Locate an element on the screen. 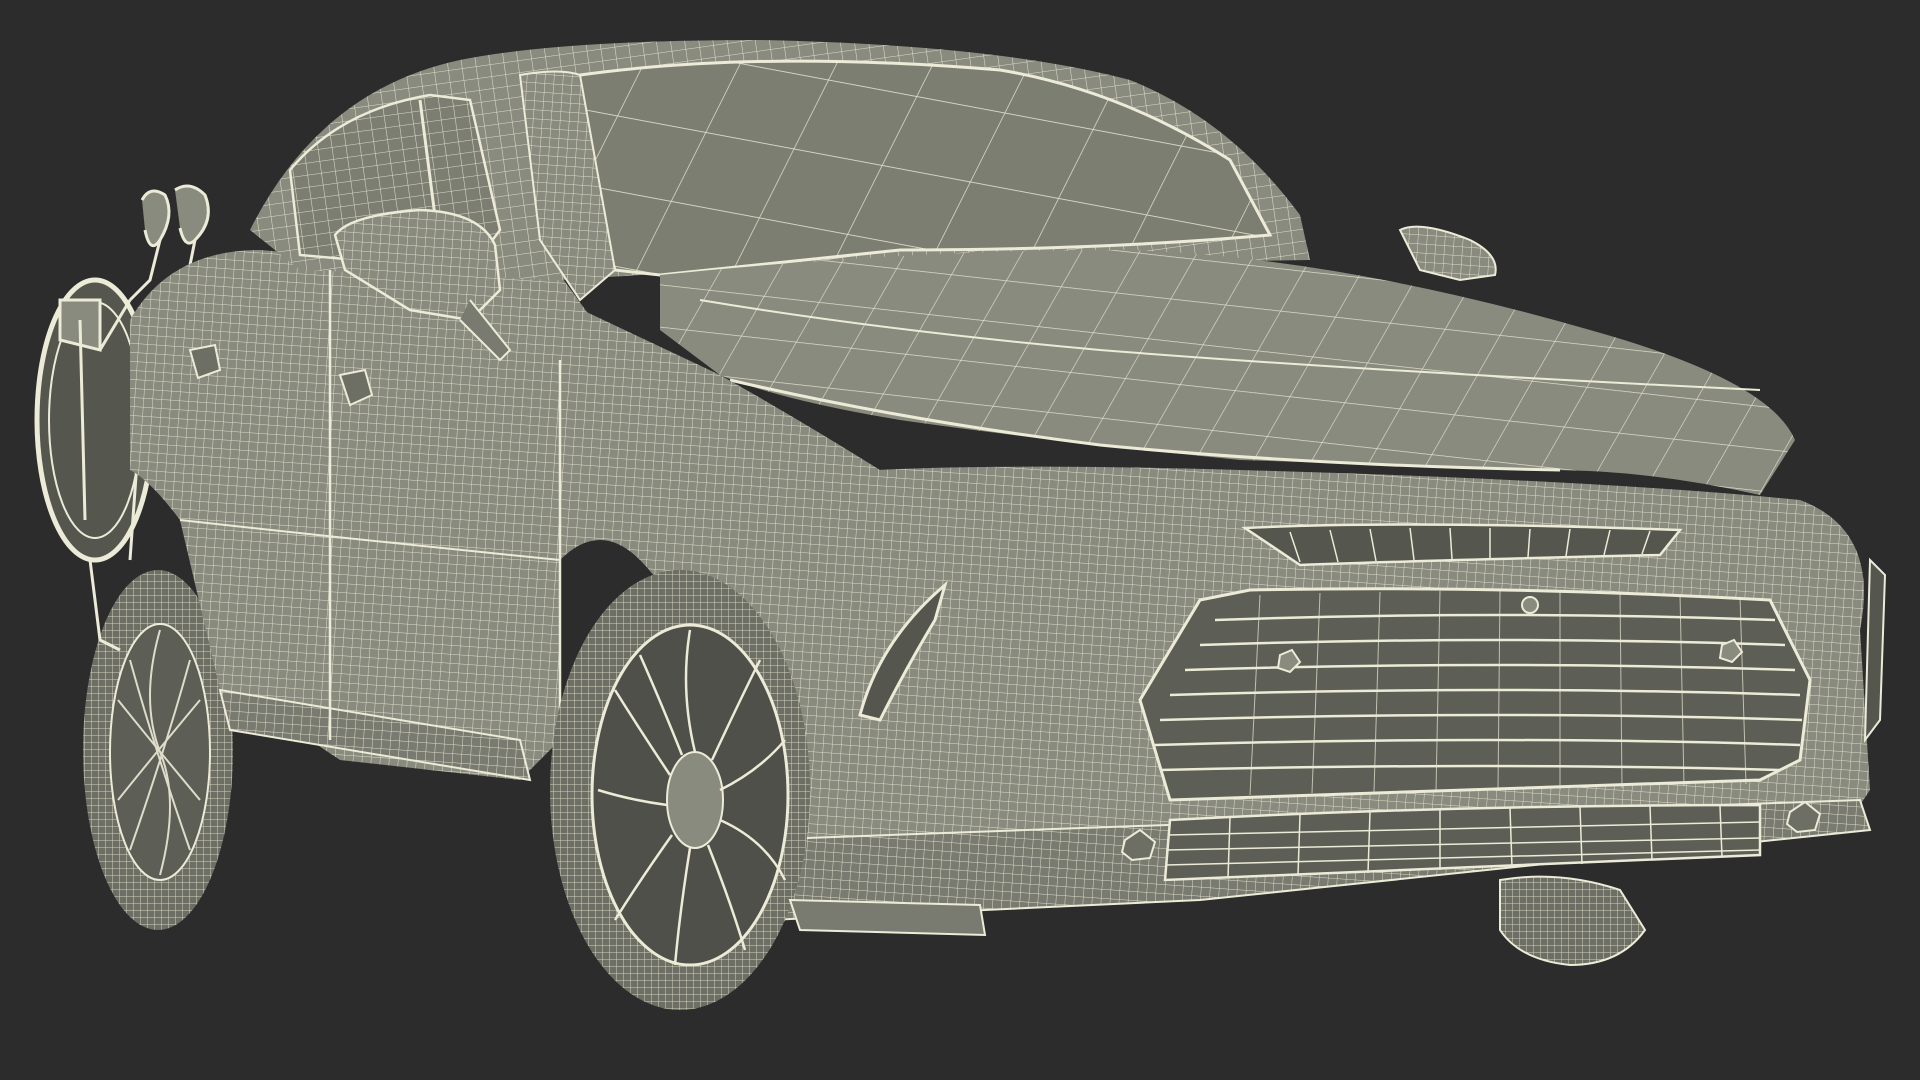 Image resolution: width=1920 pixels, height=1080 pixels. headlight-right is located at coordinates (1875, 650).